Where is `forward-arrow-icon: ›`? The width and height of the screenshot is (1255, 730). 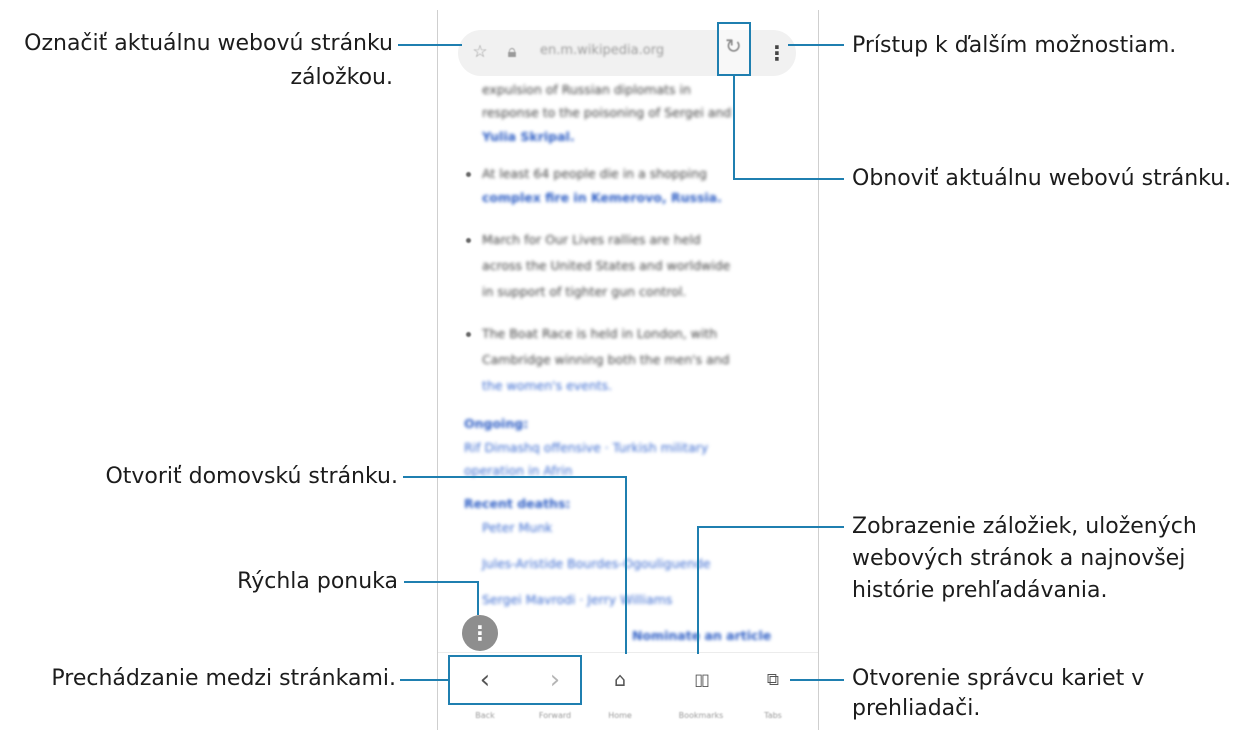 forward-arrow-icon: › is located at coordinates (555, 680).